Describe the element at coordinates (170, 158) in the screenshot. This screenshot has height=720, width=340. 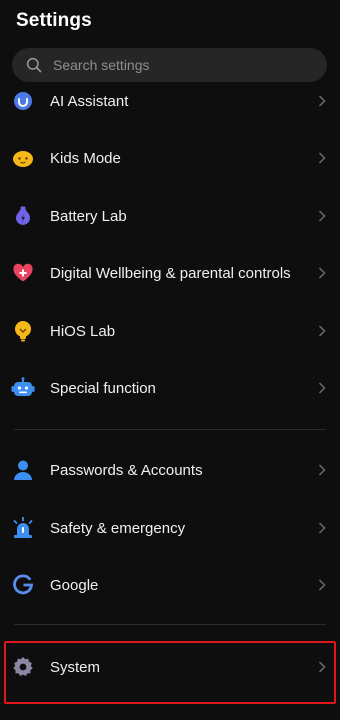
I see `setting-kids-mode: Kids Mode` at that location.